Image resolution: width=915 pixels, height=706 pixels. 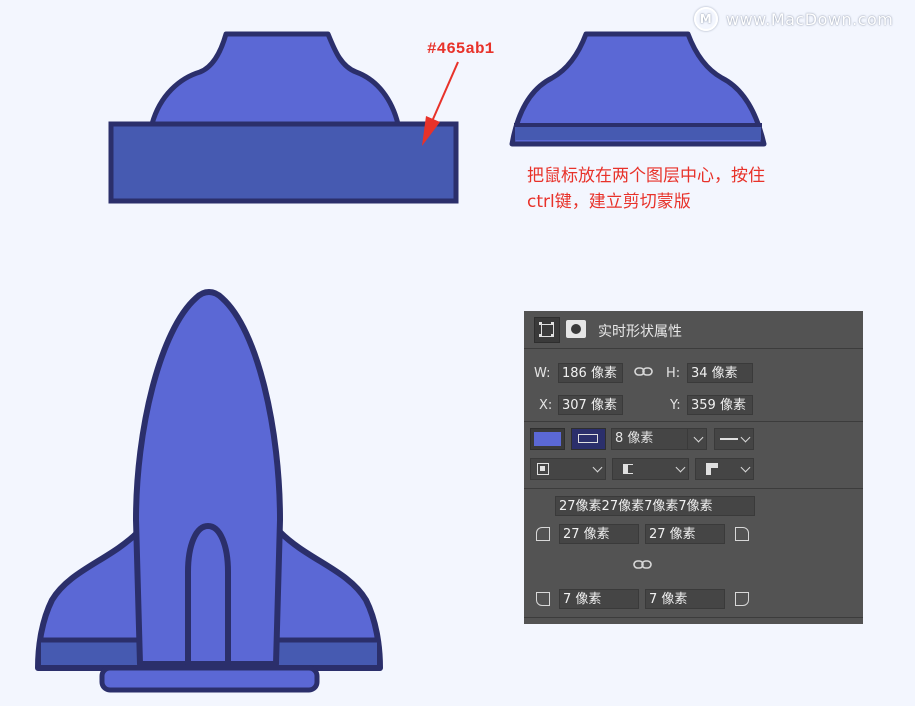 I want to click on corner-top-right-icon, so click(x=742, y=534).